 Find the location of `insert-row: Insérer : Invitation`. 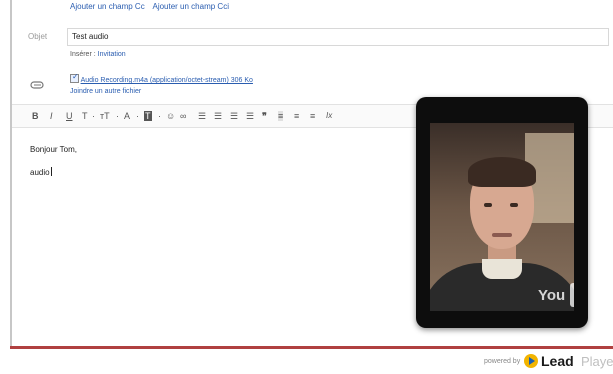

insert-row: Insérer : Invitation is located at coordinates (98, 54).